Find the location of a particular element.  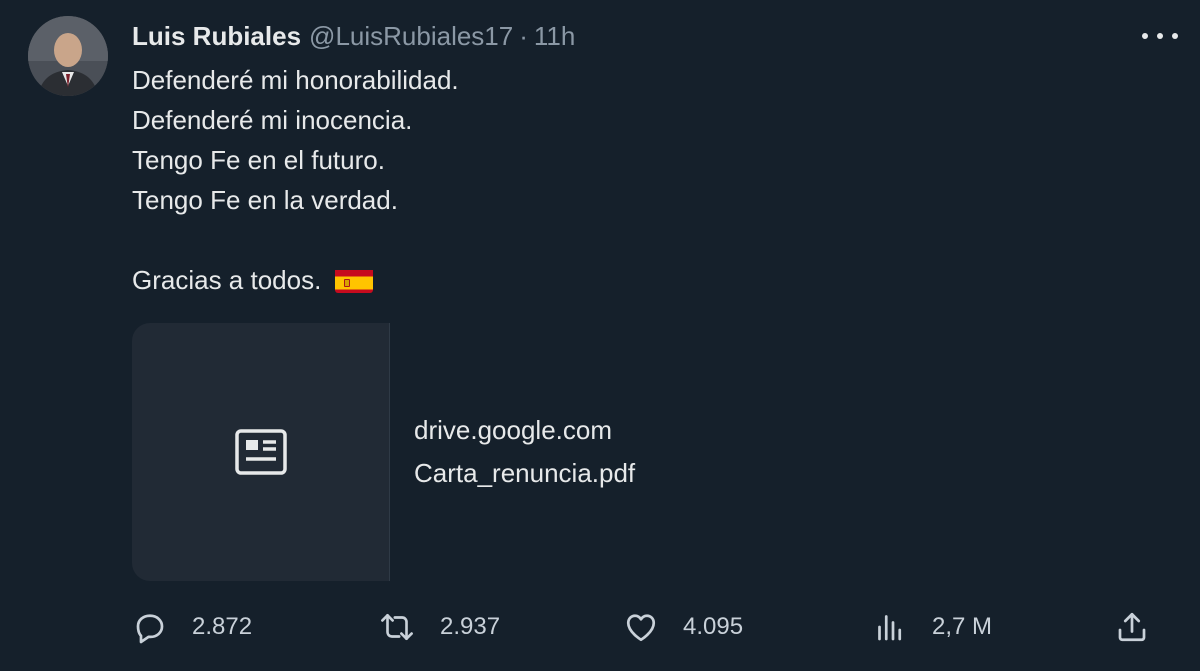

views-icon is located at coordinates (890, 628).